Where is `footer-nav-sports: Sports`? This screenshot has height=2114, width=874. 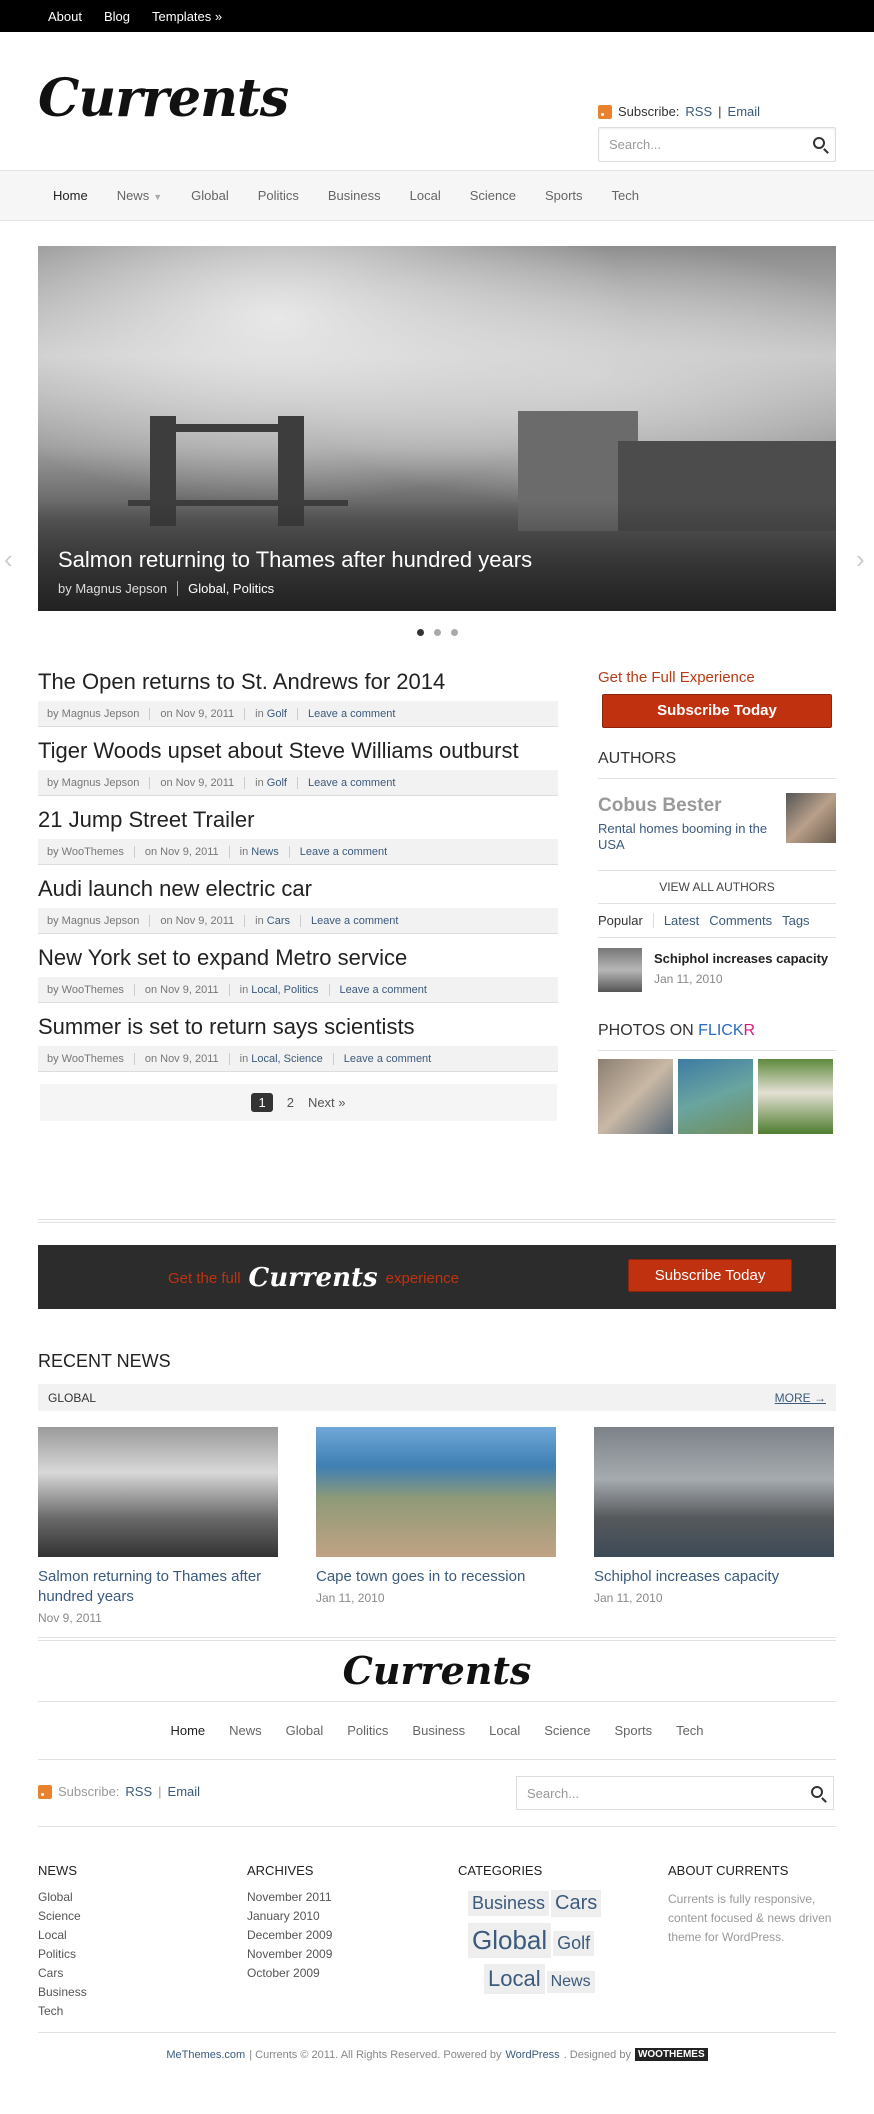 footer-nav-sports: Sports is located at coordinates (634, 1730).